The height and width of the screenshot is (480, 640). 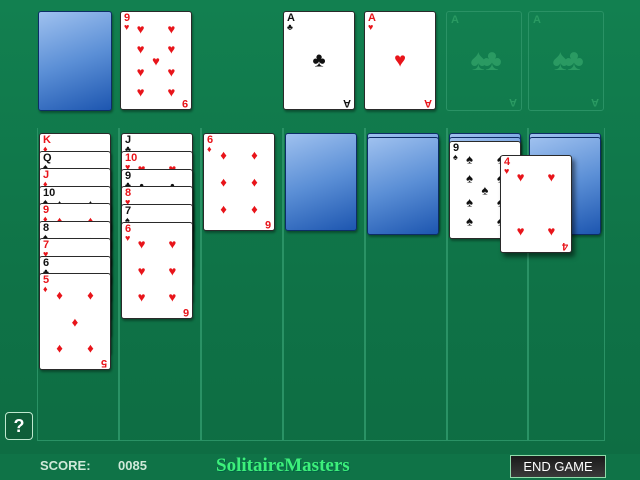 I want to click on card-suit-icon: ♠, so click(x=455, y=157).